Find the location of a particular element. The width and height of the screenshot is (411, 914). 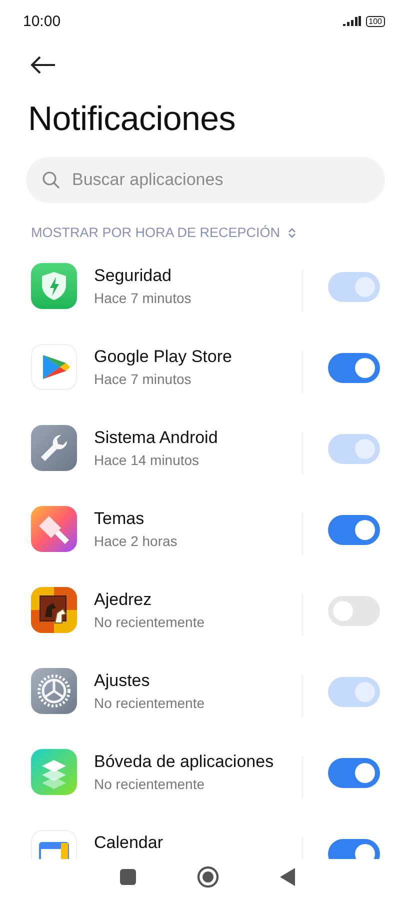

app-name: Ajedrez is located at coordinates (123, 600).